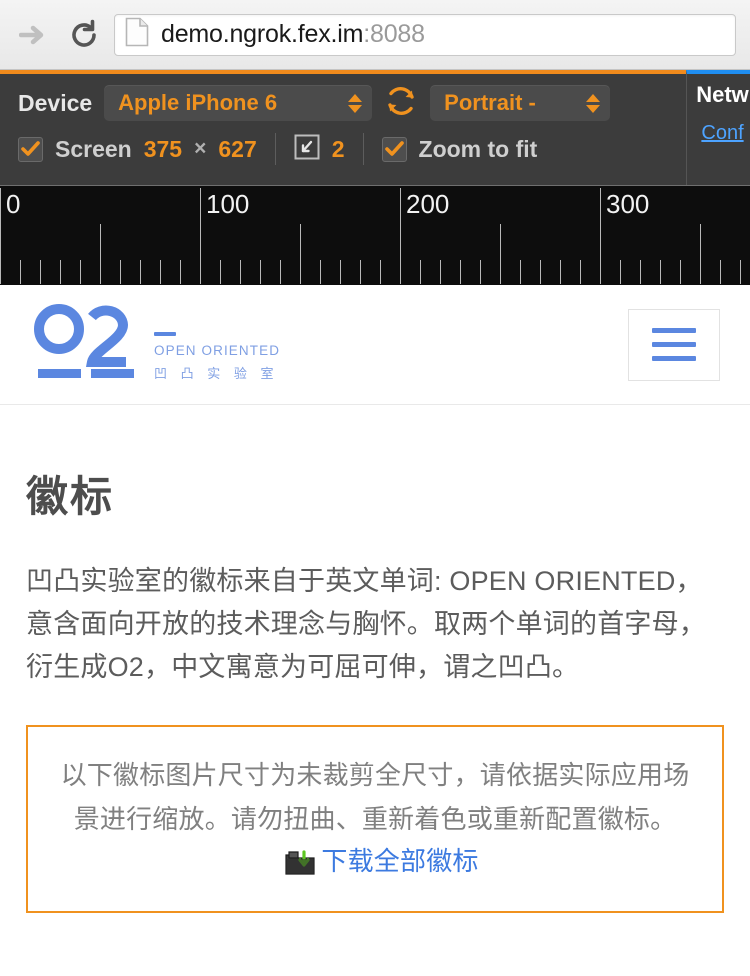 The image size is (750, 976). Describe the element at coordinates (89, 344) in the screenshot. I see `o2-logo-icon` at that location.